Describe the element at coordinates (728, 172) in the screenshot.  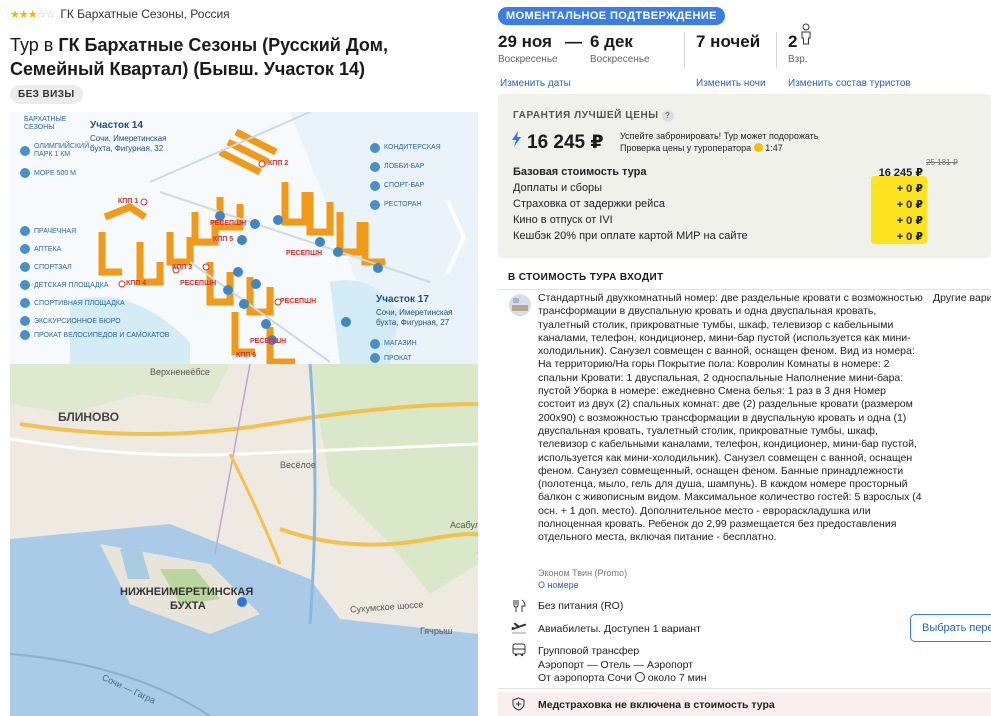
I see `price-line: Базовая стоимость тура 16 245 ₽` at that location.